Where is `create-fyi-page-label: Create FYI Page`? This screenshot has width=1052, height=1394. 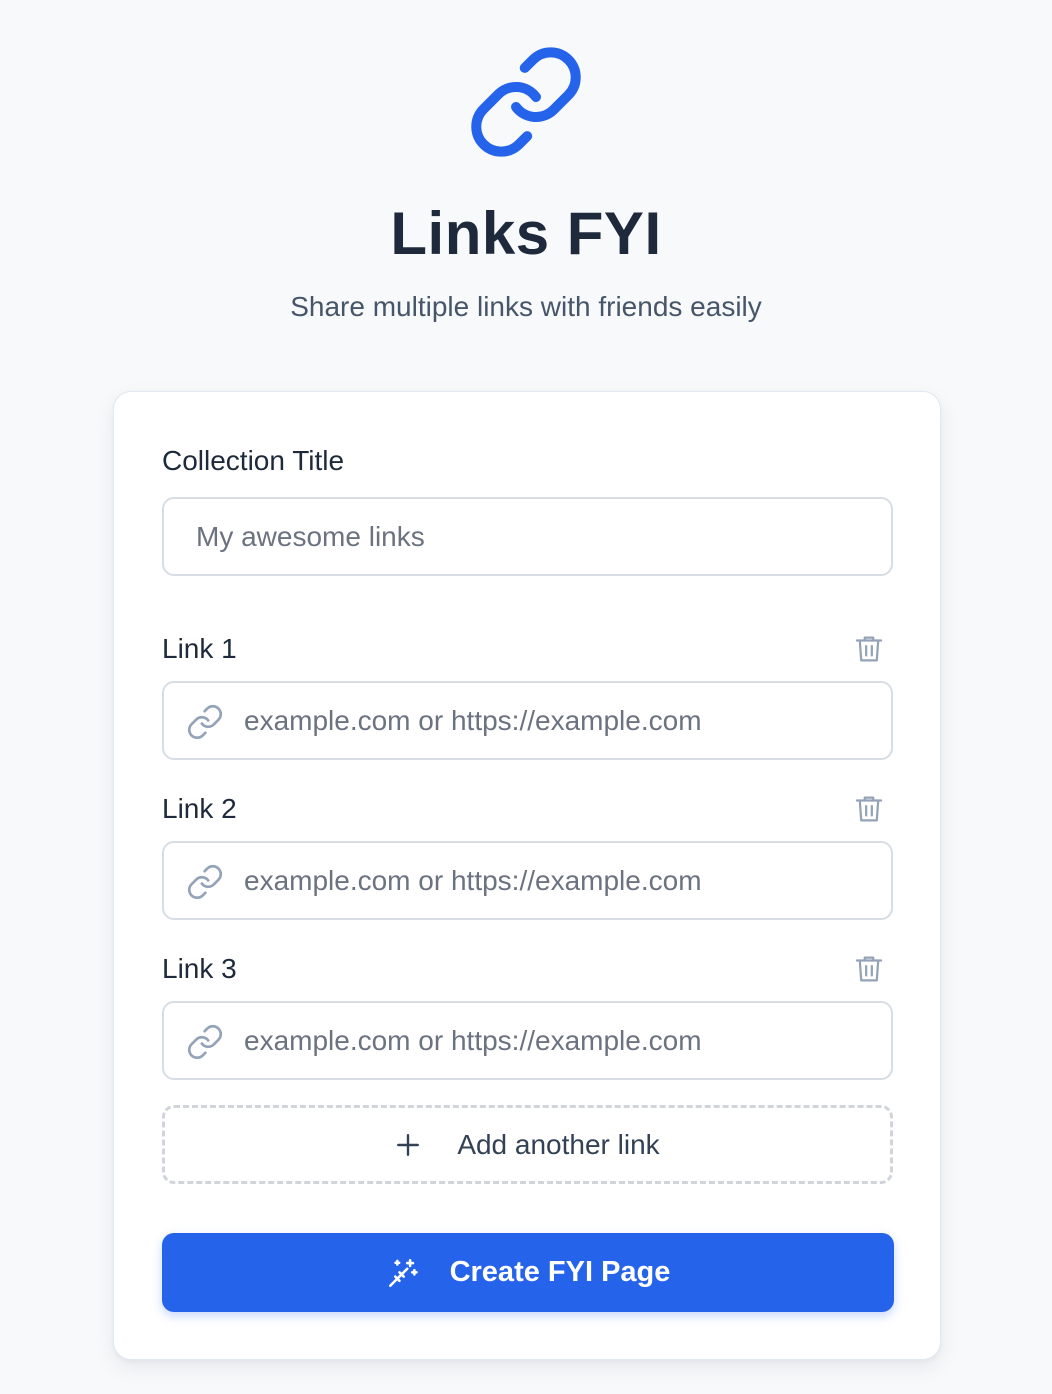 create-fyi-page-label: Create FYI Page is located at coordinates (560, 1272).